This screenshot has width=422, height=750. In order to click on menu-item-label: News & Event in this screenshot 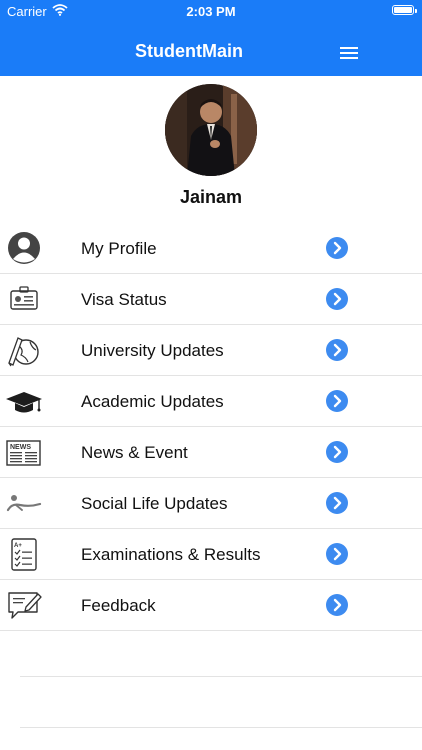, I will do `click(134, 452)`.